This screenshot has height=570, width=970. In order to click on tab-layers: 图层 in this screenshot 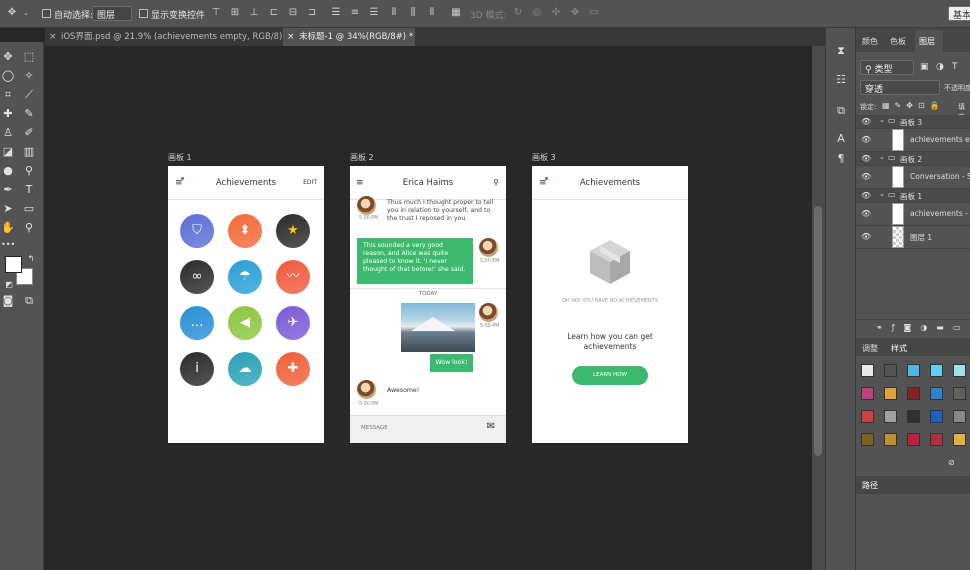, I will do `click(927, 41)`.